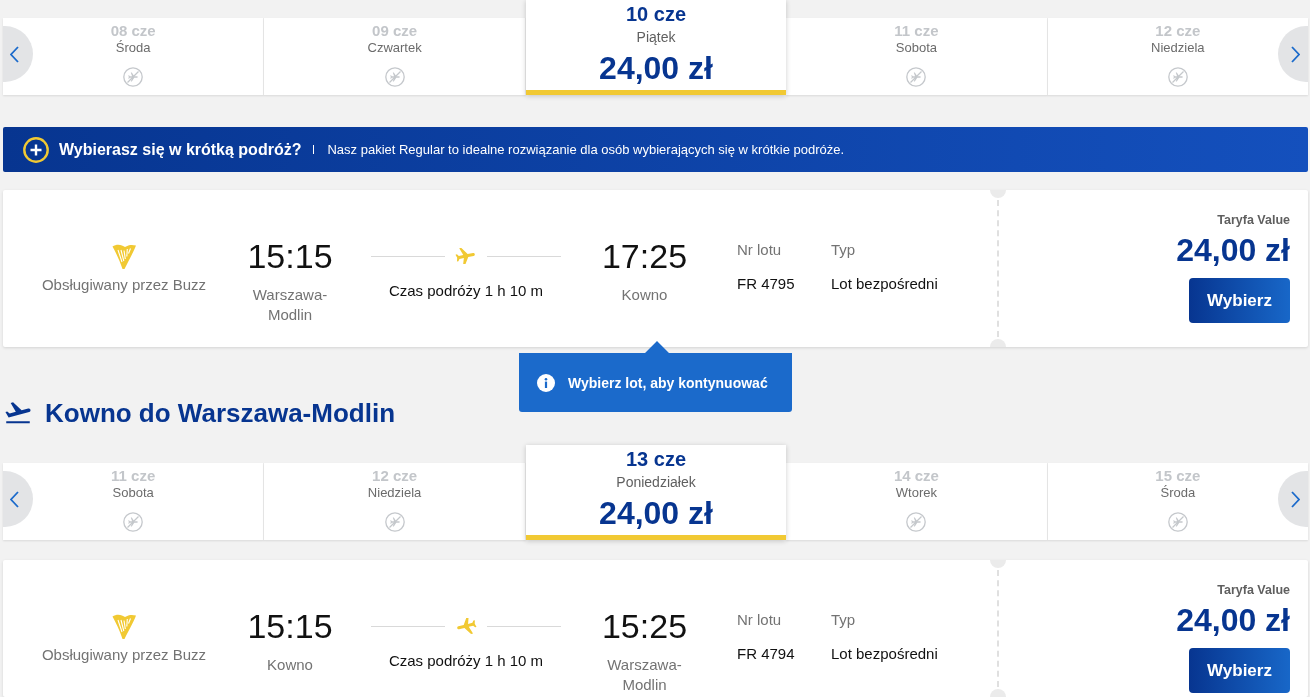 Image resolution: width=1310 pixels, height=697 pixels. What do you see at coordinates (395, 56) in the screenshot?
I see `date-tab: 09 cze Czwartek` at bounding box center [395, 56].